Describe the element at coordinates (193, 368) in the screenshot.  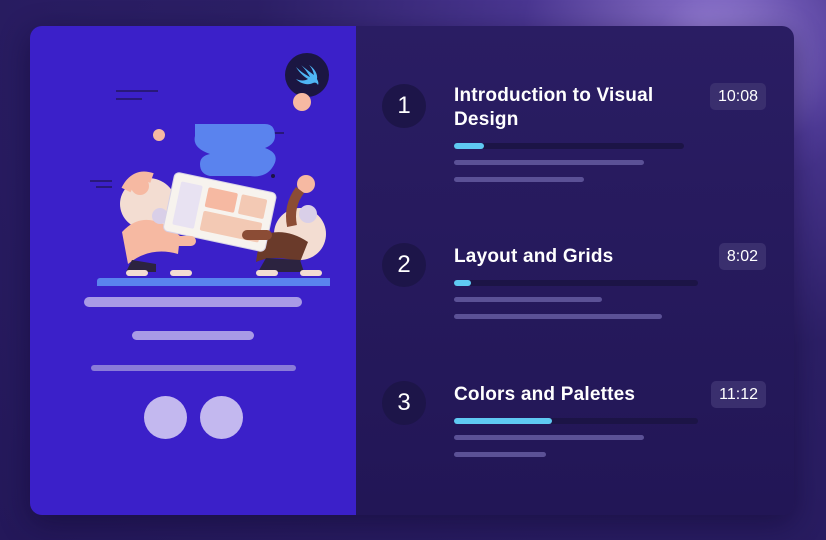
I see `placeholder-text-bar` at that location.